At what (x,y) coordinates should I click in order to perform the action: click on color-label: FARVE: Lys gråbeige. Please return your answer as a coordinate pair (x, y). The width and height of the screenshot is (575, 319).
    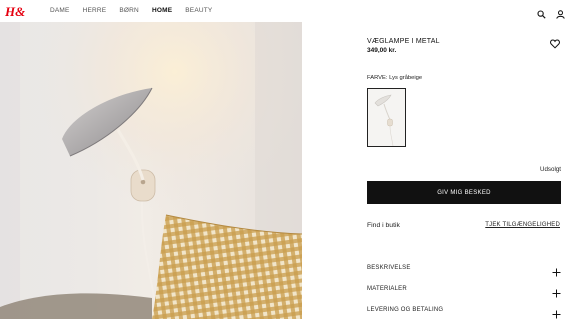
    Looking at the image, I should click on (395, 78).